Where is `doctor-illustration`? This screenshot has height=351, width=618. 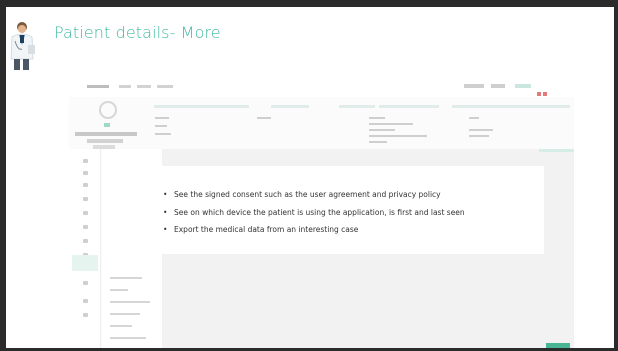
doctor-illustration is located at coordinates (22, 46).